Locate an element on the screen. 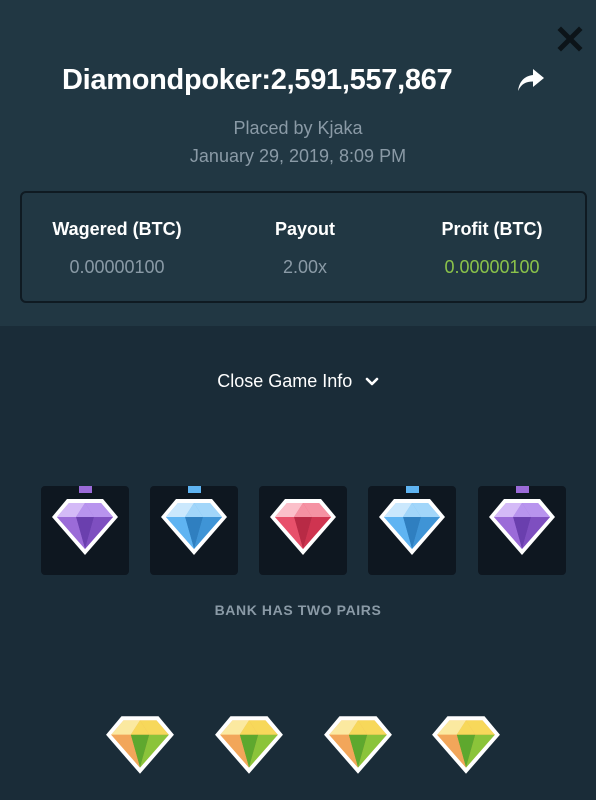 The image size is (596, 800). title-row: Diamondpoker:2,591,557,867 is located at coordinates (298, 80).